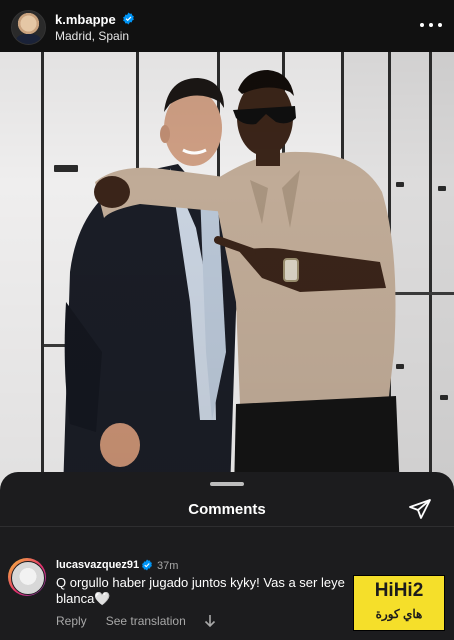 The image size is (454, 640). I want to click on reply-button: Reply, so click(71, 621).